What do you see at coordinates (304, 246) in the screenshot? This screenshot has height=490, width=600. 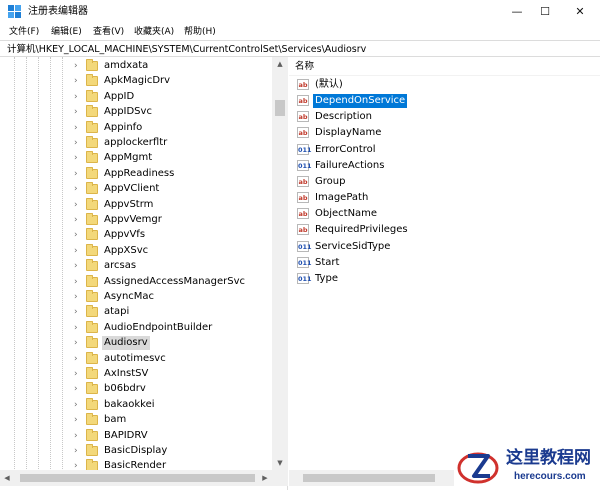 I see `binary-value-icon: 011` at bounding box center [304, 246].